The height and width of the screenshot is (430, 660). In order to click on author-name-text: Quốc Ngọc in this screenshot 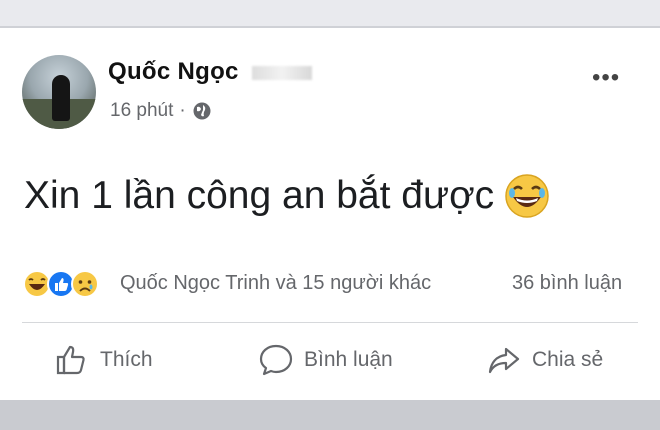, I will do `click(173, 71)`.